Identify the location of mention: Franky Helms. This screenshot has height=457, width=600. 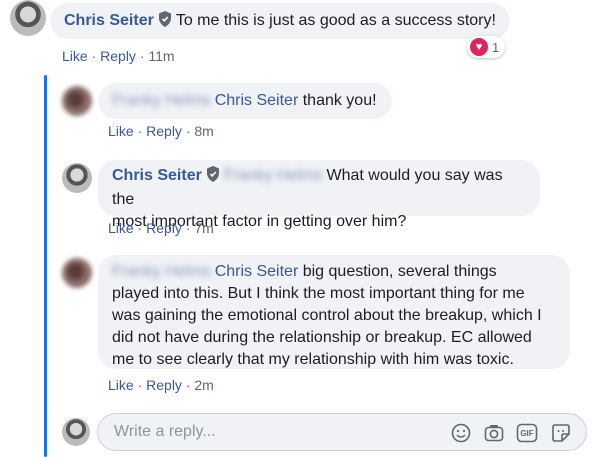
(273, 176).